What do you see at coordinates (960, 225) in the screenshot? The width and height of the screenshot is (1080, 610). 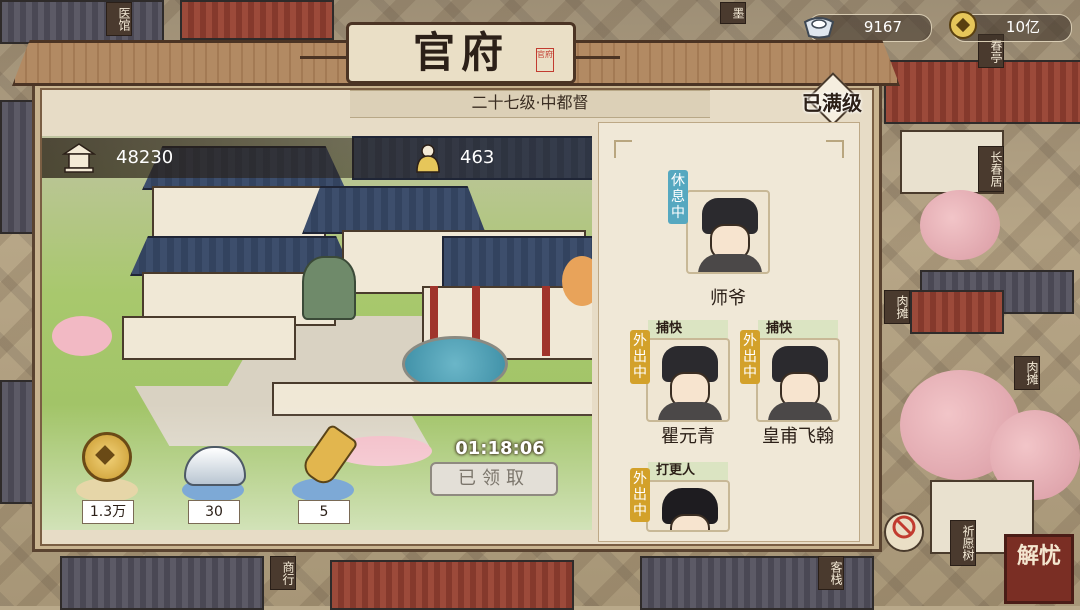 I see `town-tree` at bounding box center [960, 225].